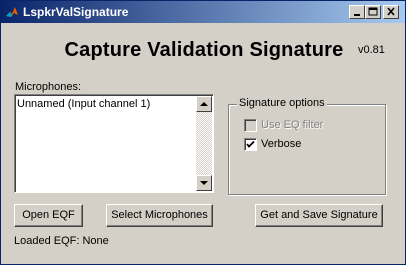 Image resolution: width=406 pixels, height=265 pixels. I want to click on select-microphones-button: Select Microphones, so click(159, 215).